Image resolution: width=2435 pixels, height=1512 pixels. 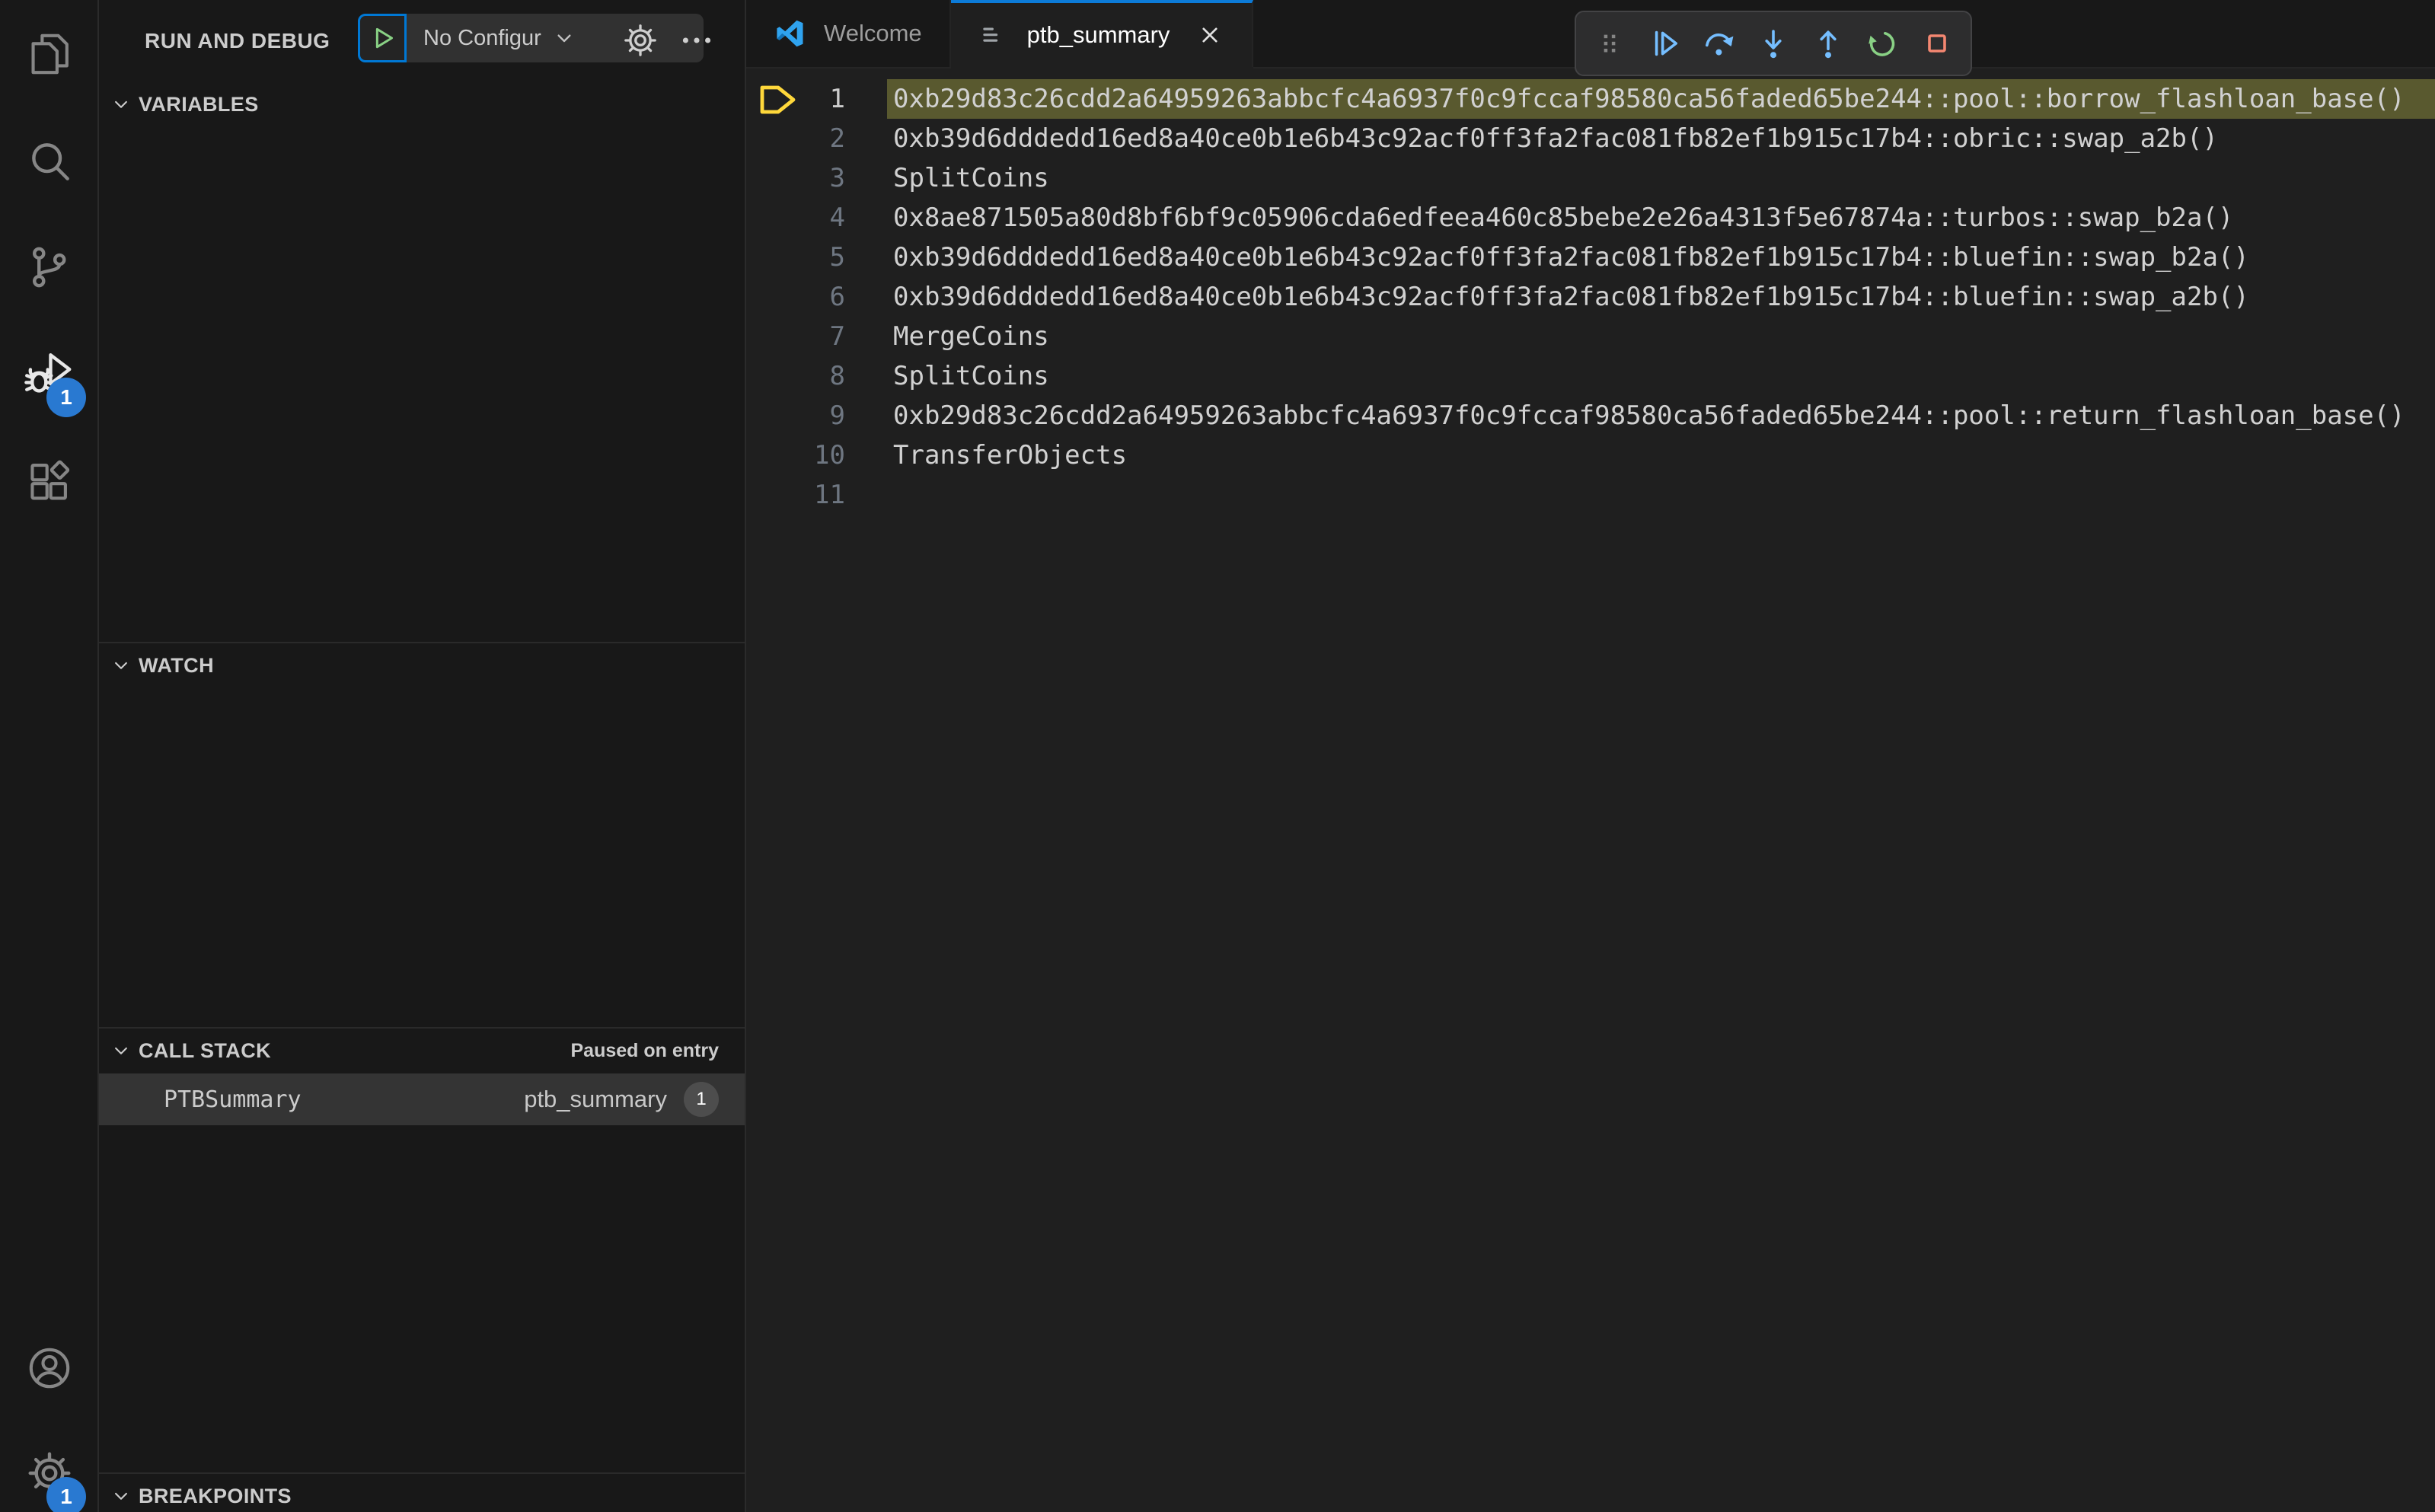 I want to click on tab-welcome: Welcome, so click(x=848, y=33).